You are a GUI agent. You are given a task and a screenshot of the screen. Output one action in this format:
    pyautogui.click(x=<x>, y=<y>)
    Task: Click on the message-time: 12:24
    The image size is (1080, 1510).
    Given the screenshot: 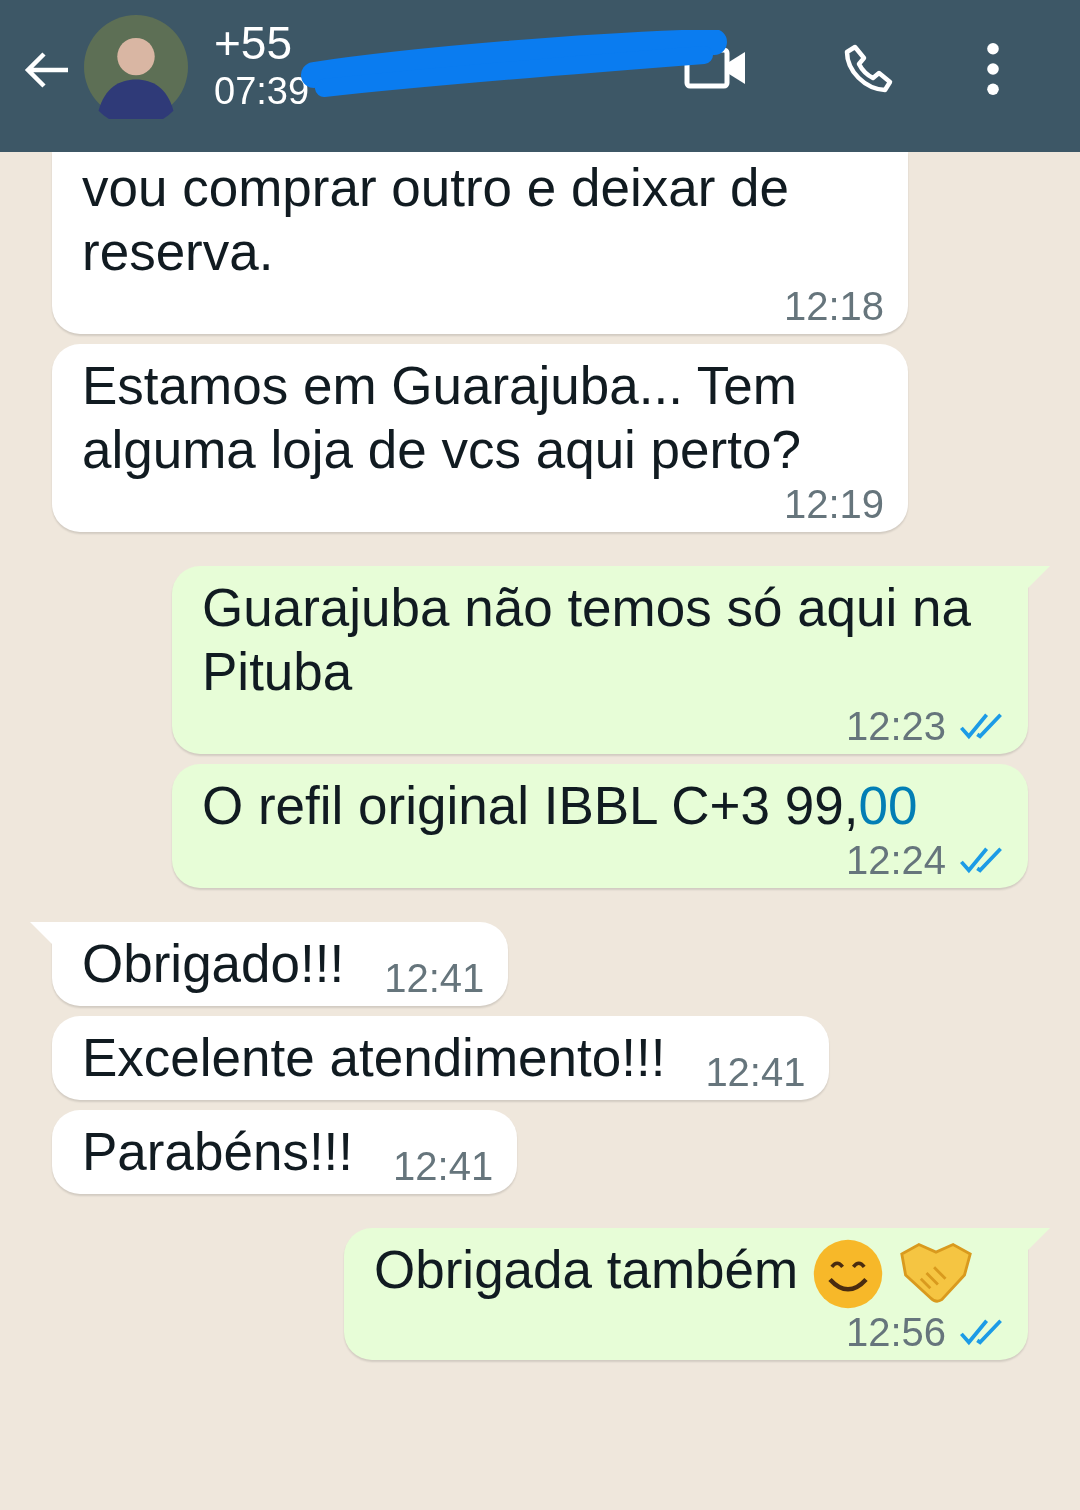 What is the action you would take?
    pyautogui.click(x=895, y=860)
    